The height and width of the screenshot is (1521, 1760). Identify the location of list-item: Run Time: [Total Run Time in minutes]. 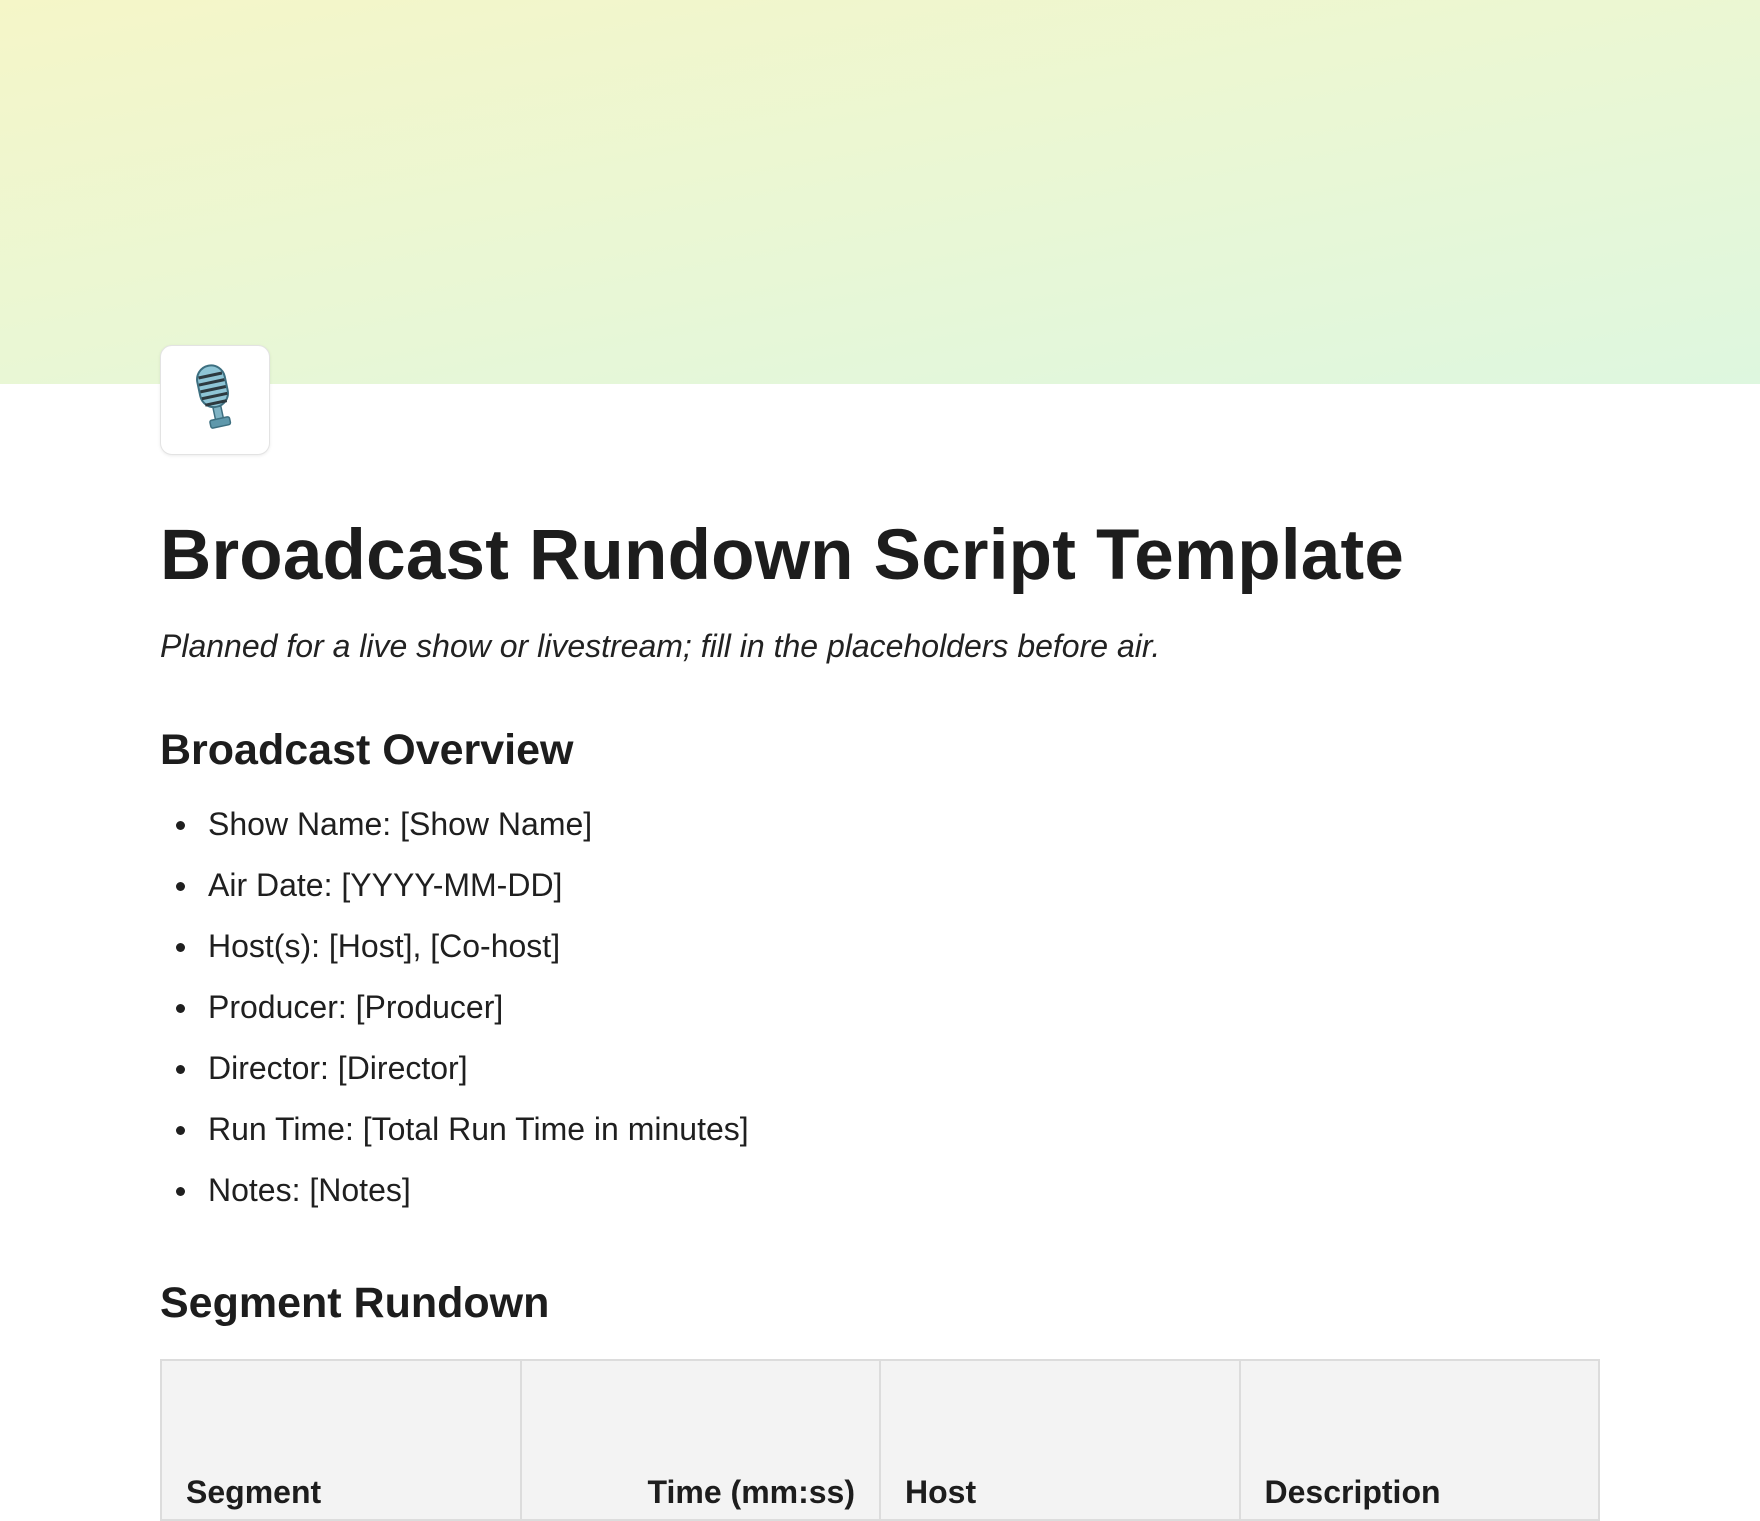
(888, 1129).